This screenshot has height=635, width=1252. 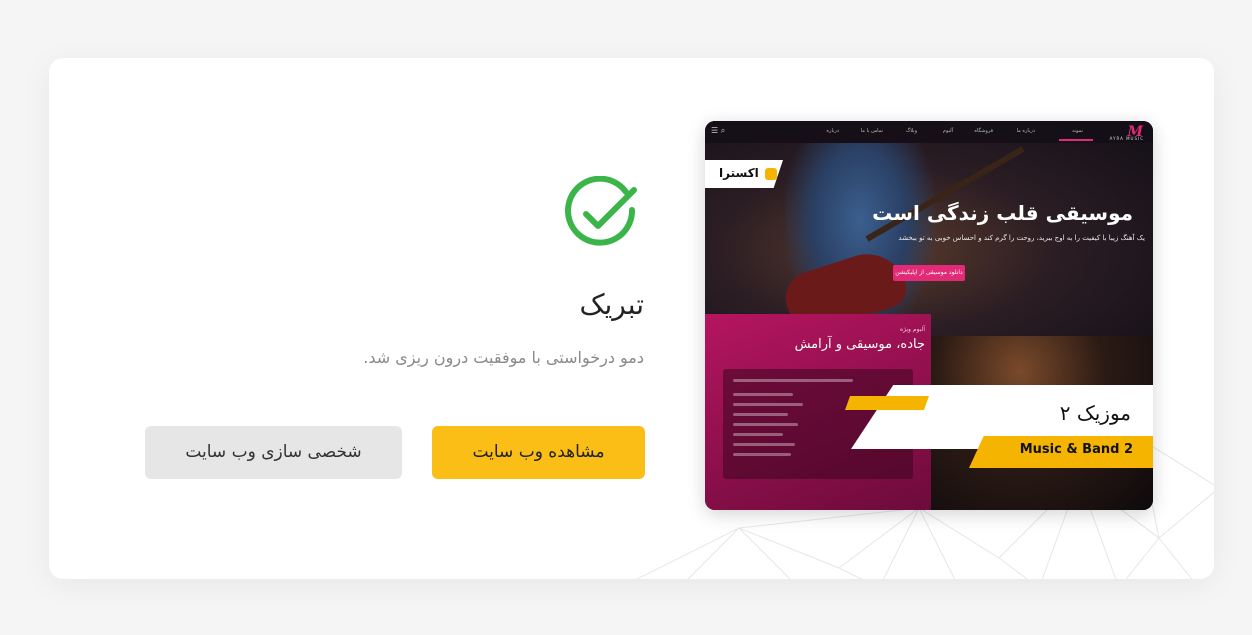 I want to click on preview-brand-badge: اکسترا, so click(x=744, y=174).